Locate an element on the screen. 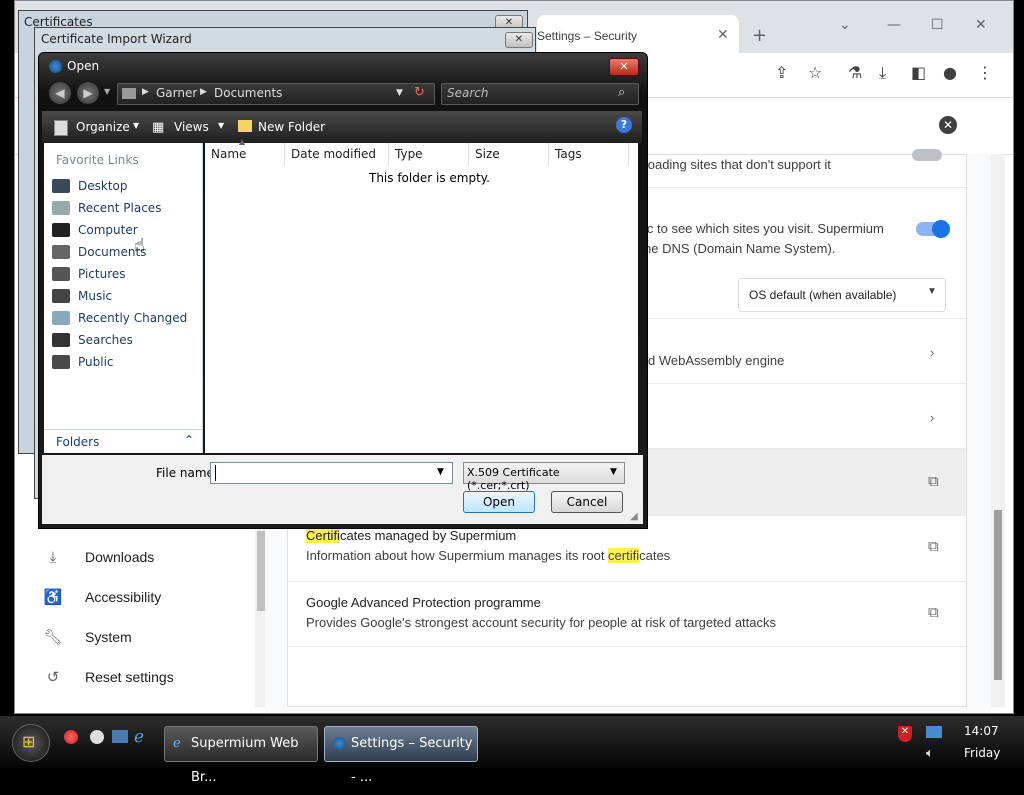  address-bar: ▶ Garner ▶ Documents ▼ ↻ is located at coordinates (276, 94).